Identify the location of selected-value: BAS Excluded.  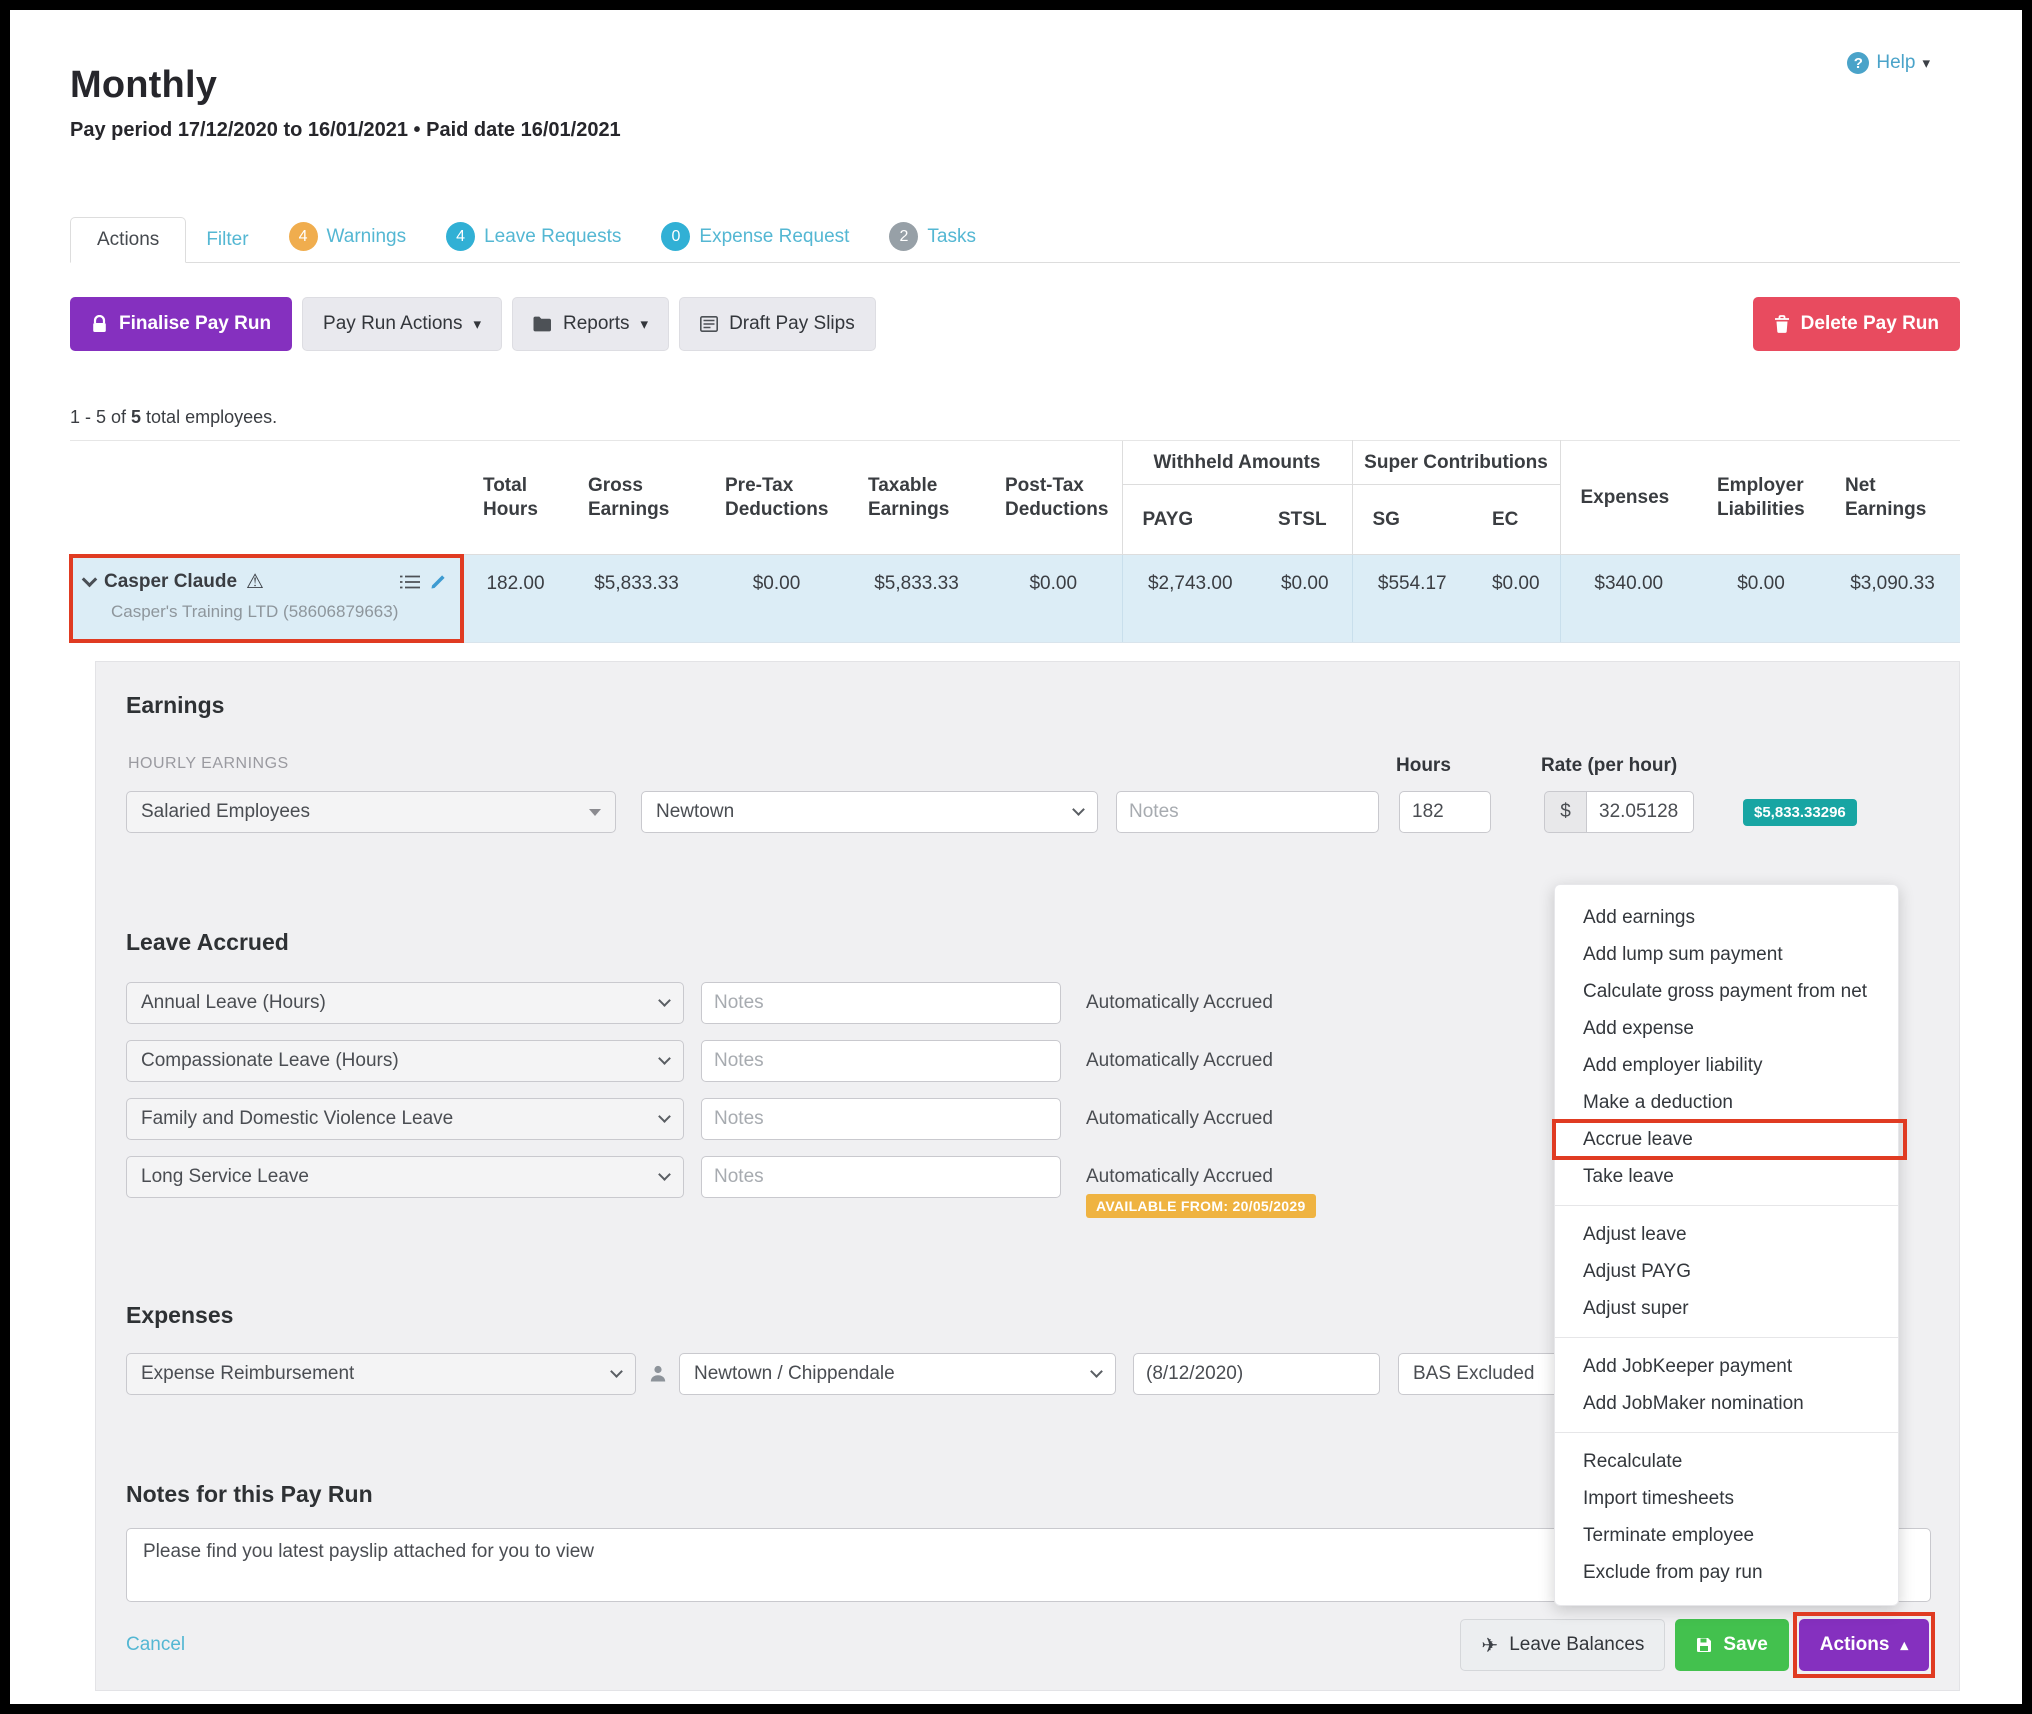
(1474, 1373).